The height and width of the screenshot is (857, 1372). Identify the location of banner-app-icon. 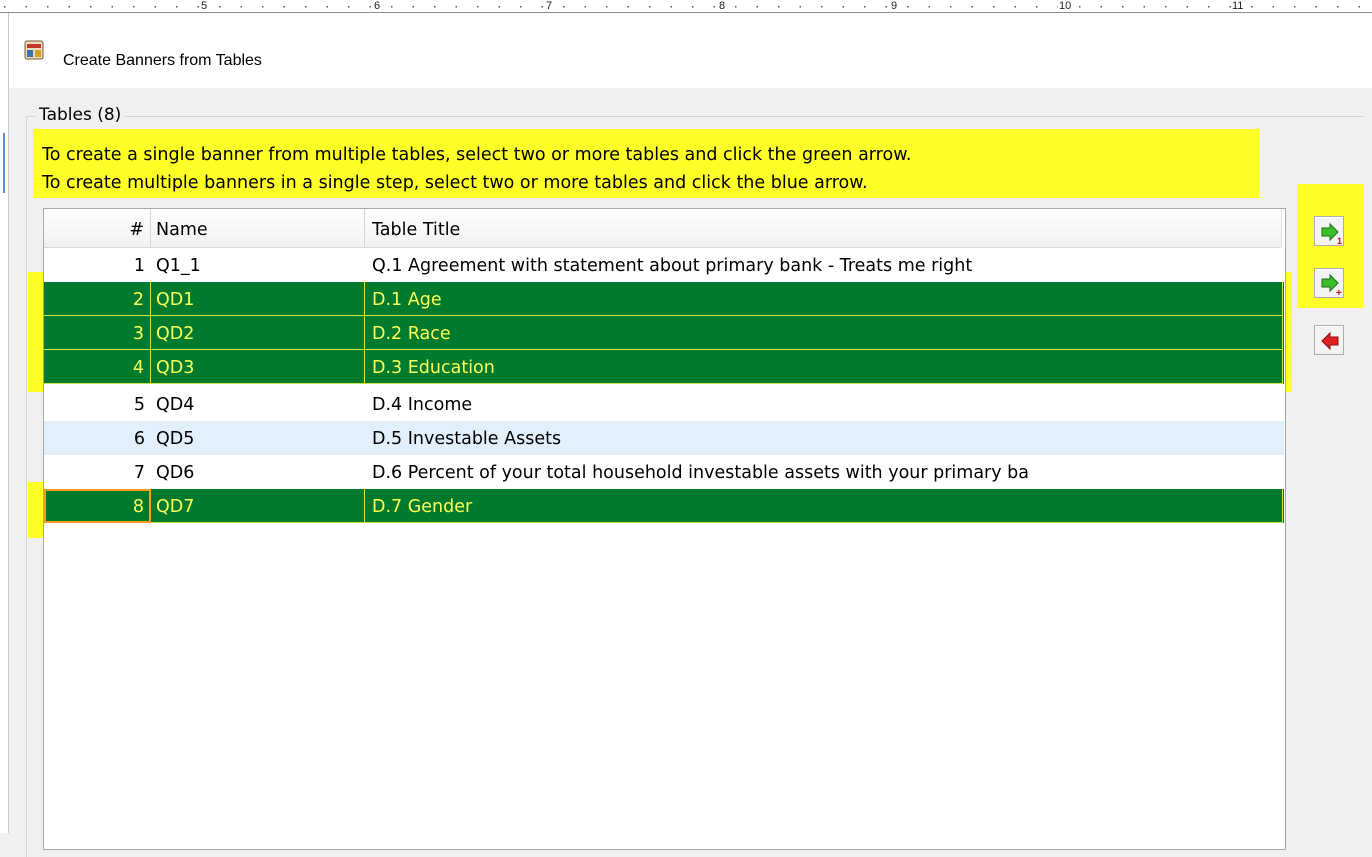
(34, 50).